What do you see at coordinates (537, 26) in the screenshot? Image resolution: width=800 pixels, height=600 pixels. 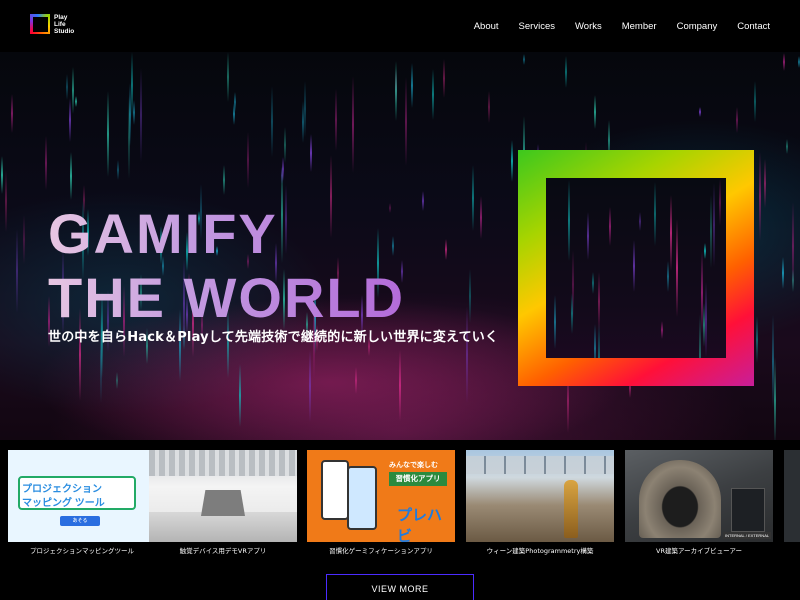 I see `nav-services: Services` at bounding box center [537, 26].